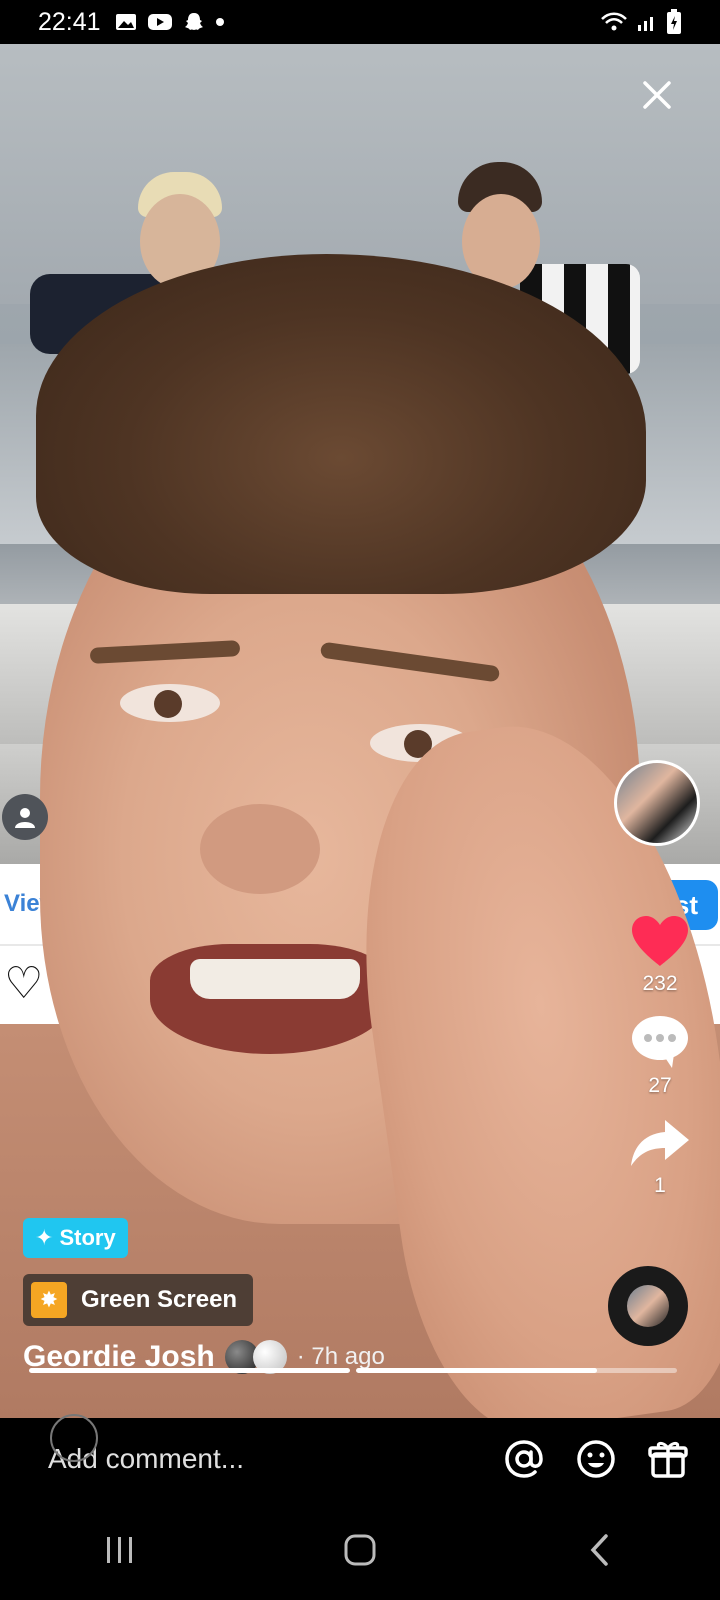 The width and height of the screenshot is (720, 1600). Describe the element at coordinates (159, 22) in the screenshot. I see `youtube-icon` at that location.